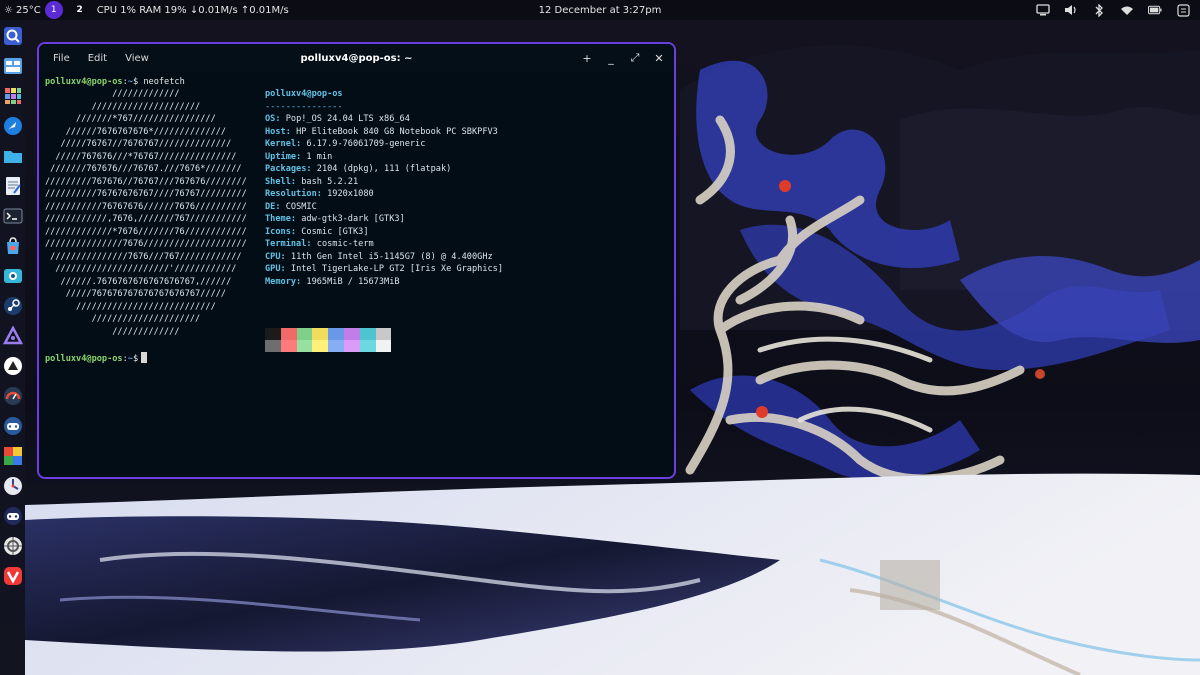 The height and width of the screenshot is (675, 1200). What do you see at coordinates (13, 546) in the screenshot?
I see `aperture-app-icon` at bounding box center [13, 546].